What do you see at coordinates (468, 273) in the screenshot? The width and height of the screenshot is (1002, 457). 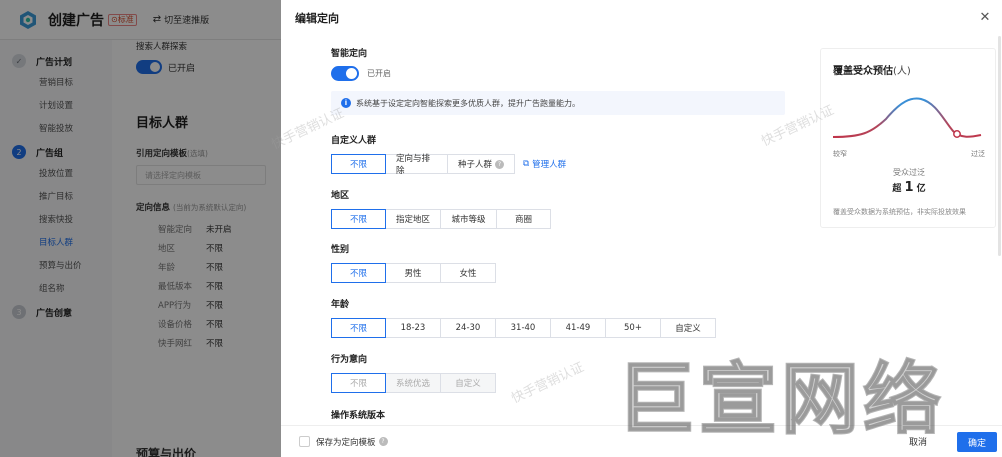 I see `gender-option-female: 女性` at bounding box center [468, 273].